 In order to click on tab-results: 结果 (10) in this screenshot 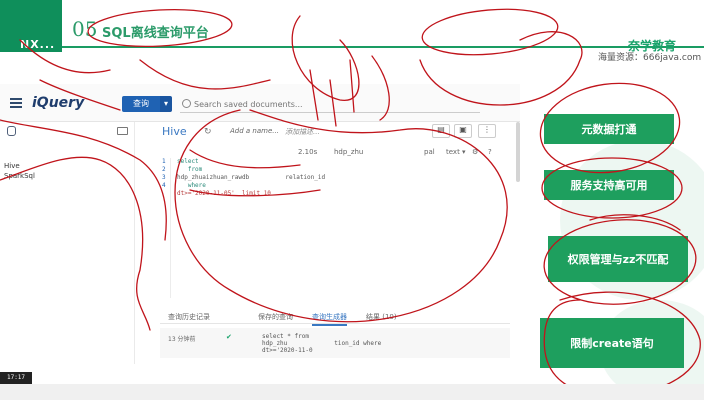, I will do `click(381, 317)`.